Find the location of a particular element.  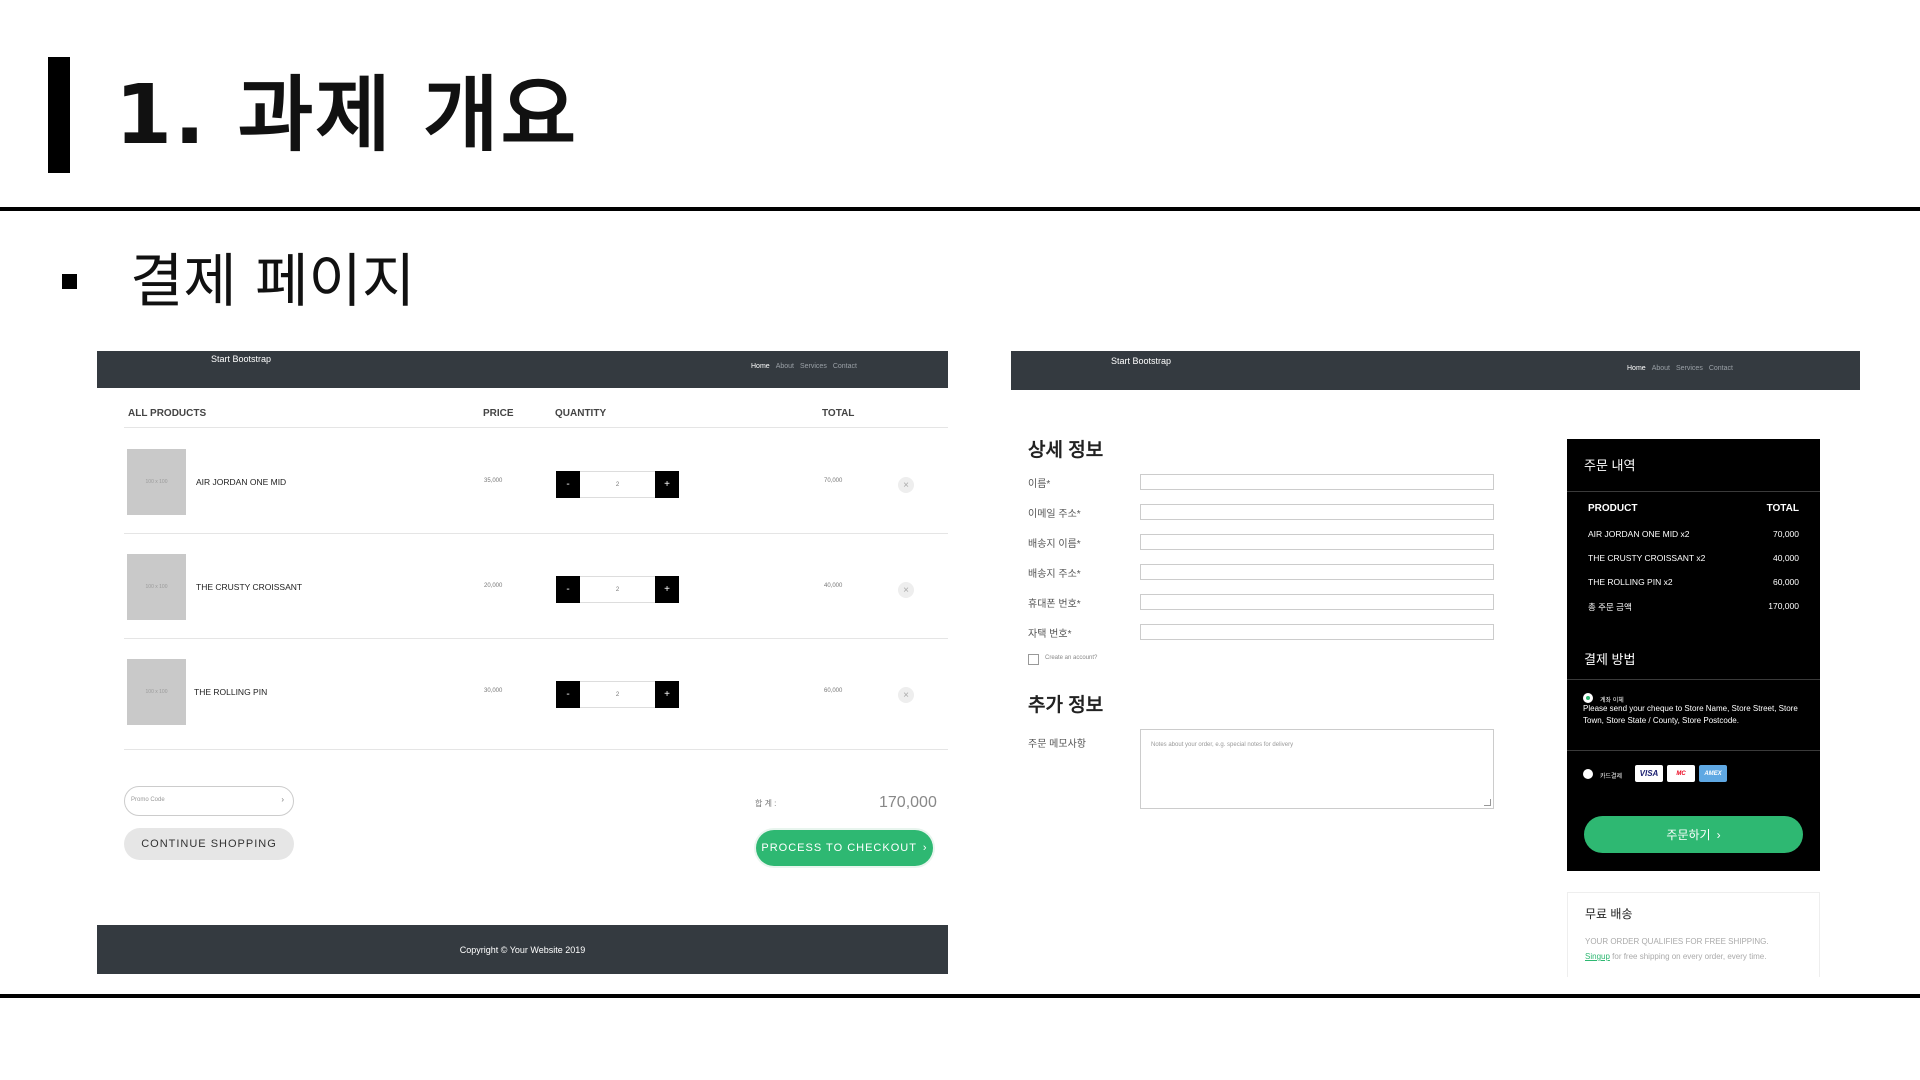

summary-item: AIR JORDAN ONE MID x2 is located at coordinates (1639, 534).